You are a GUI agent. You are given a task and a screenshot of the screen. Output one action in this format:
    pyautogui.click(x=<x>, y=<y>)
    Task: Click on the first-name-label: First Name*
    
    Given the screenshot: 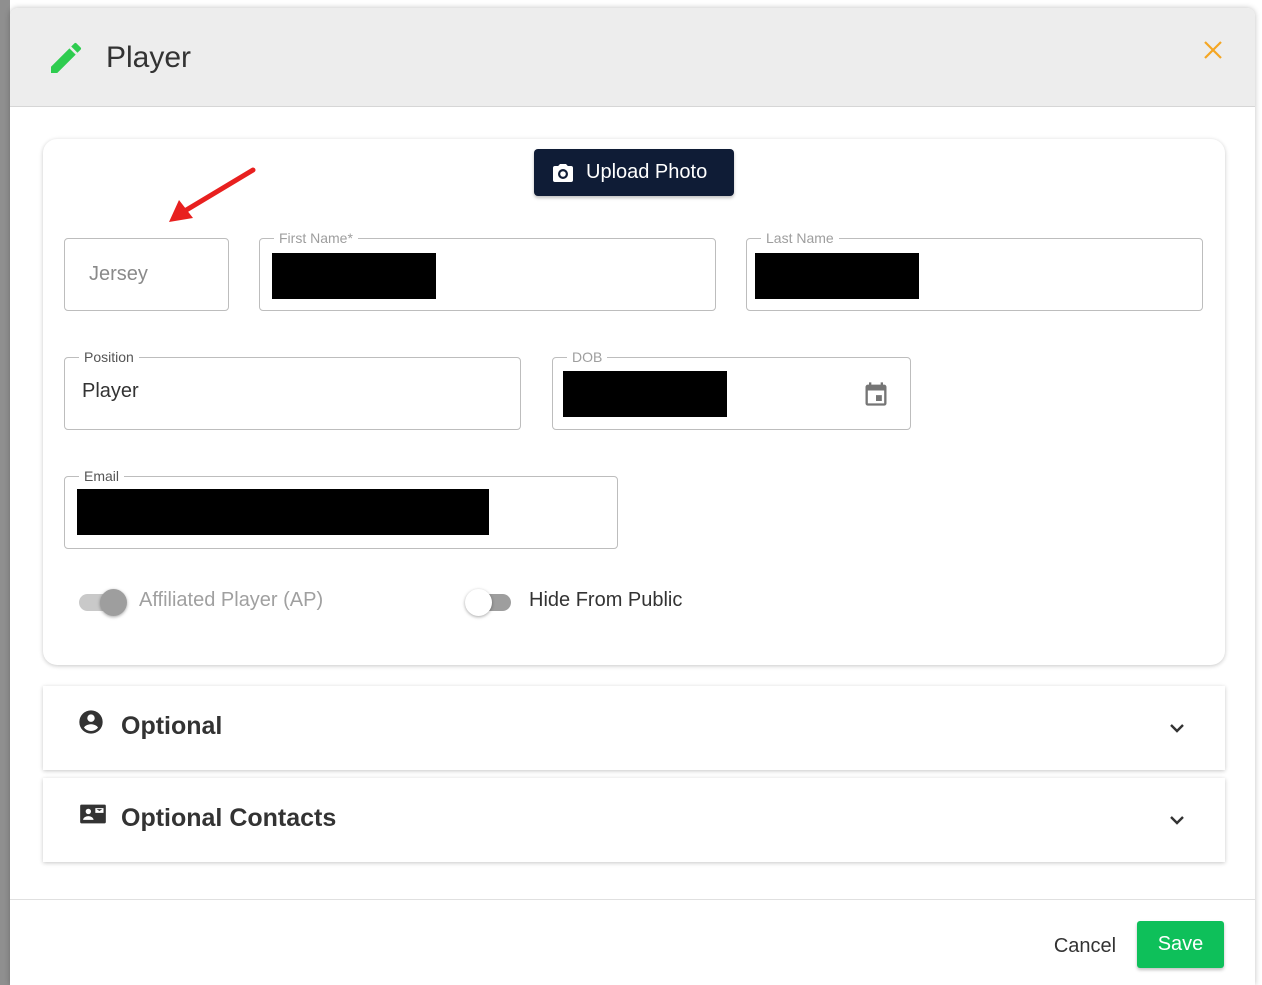 What is the action you would take?
    pyautogui.click(x=316, y=238)
    